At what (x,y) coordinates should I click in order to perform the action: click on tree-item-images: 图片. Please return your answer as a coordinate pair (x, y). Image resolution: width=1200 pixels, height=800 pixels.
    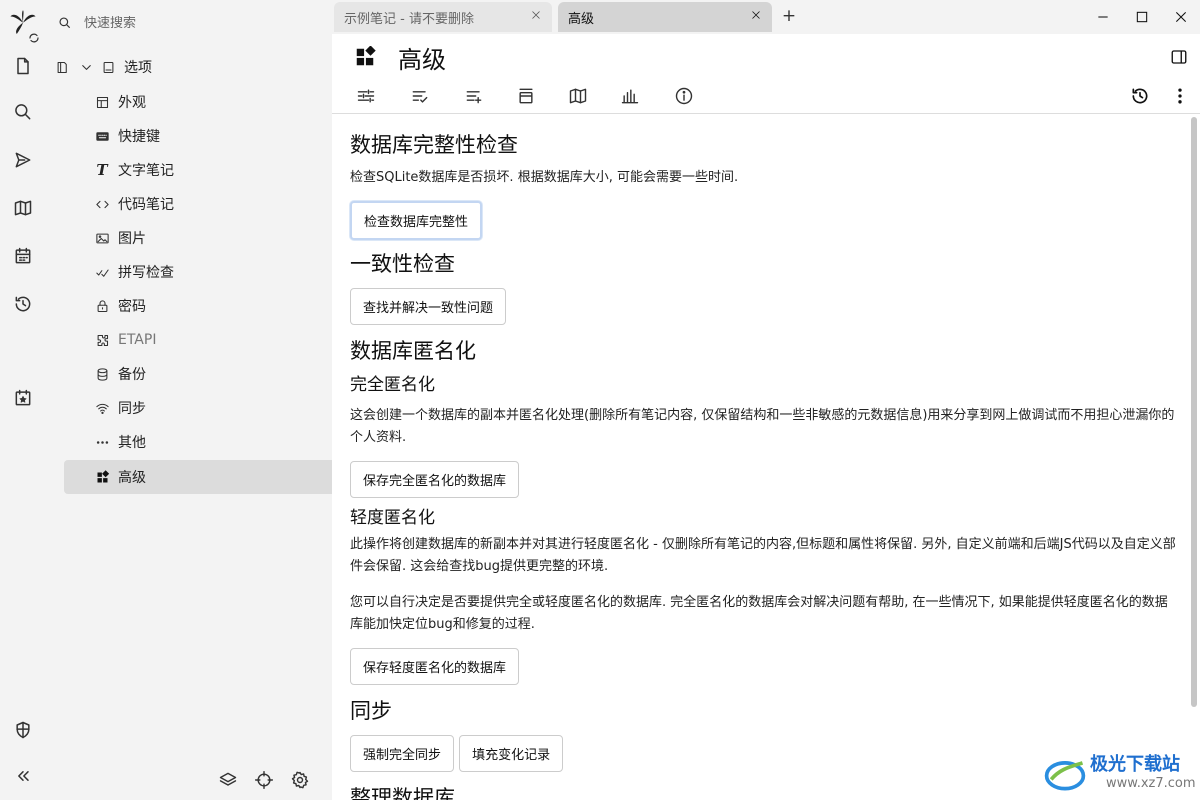
    Looking at the image, I should click on (213, 238).